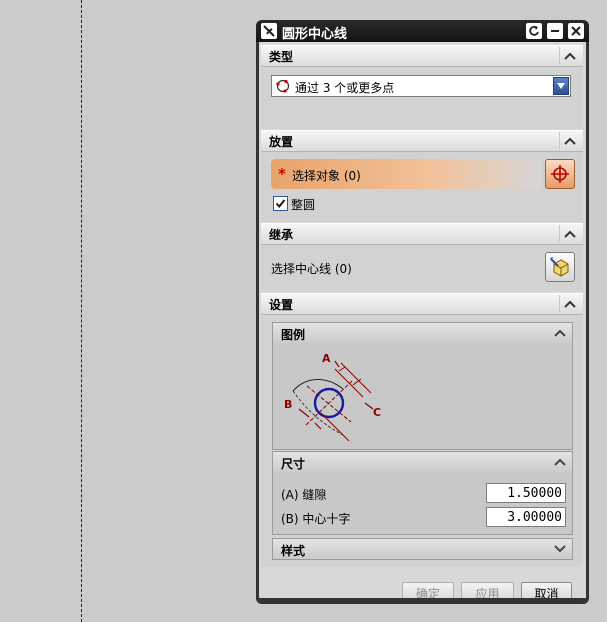 This screenshot has width=607, height=622. What do you see at coordinates (421, 86) in the screenshot?
I see `type-dropdown: 通过 3 个或更多点` at bounding box center [421, 86].